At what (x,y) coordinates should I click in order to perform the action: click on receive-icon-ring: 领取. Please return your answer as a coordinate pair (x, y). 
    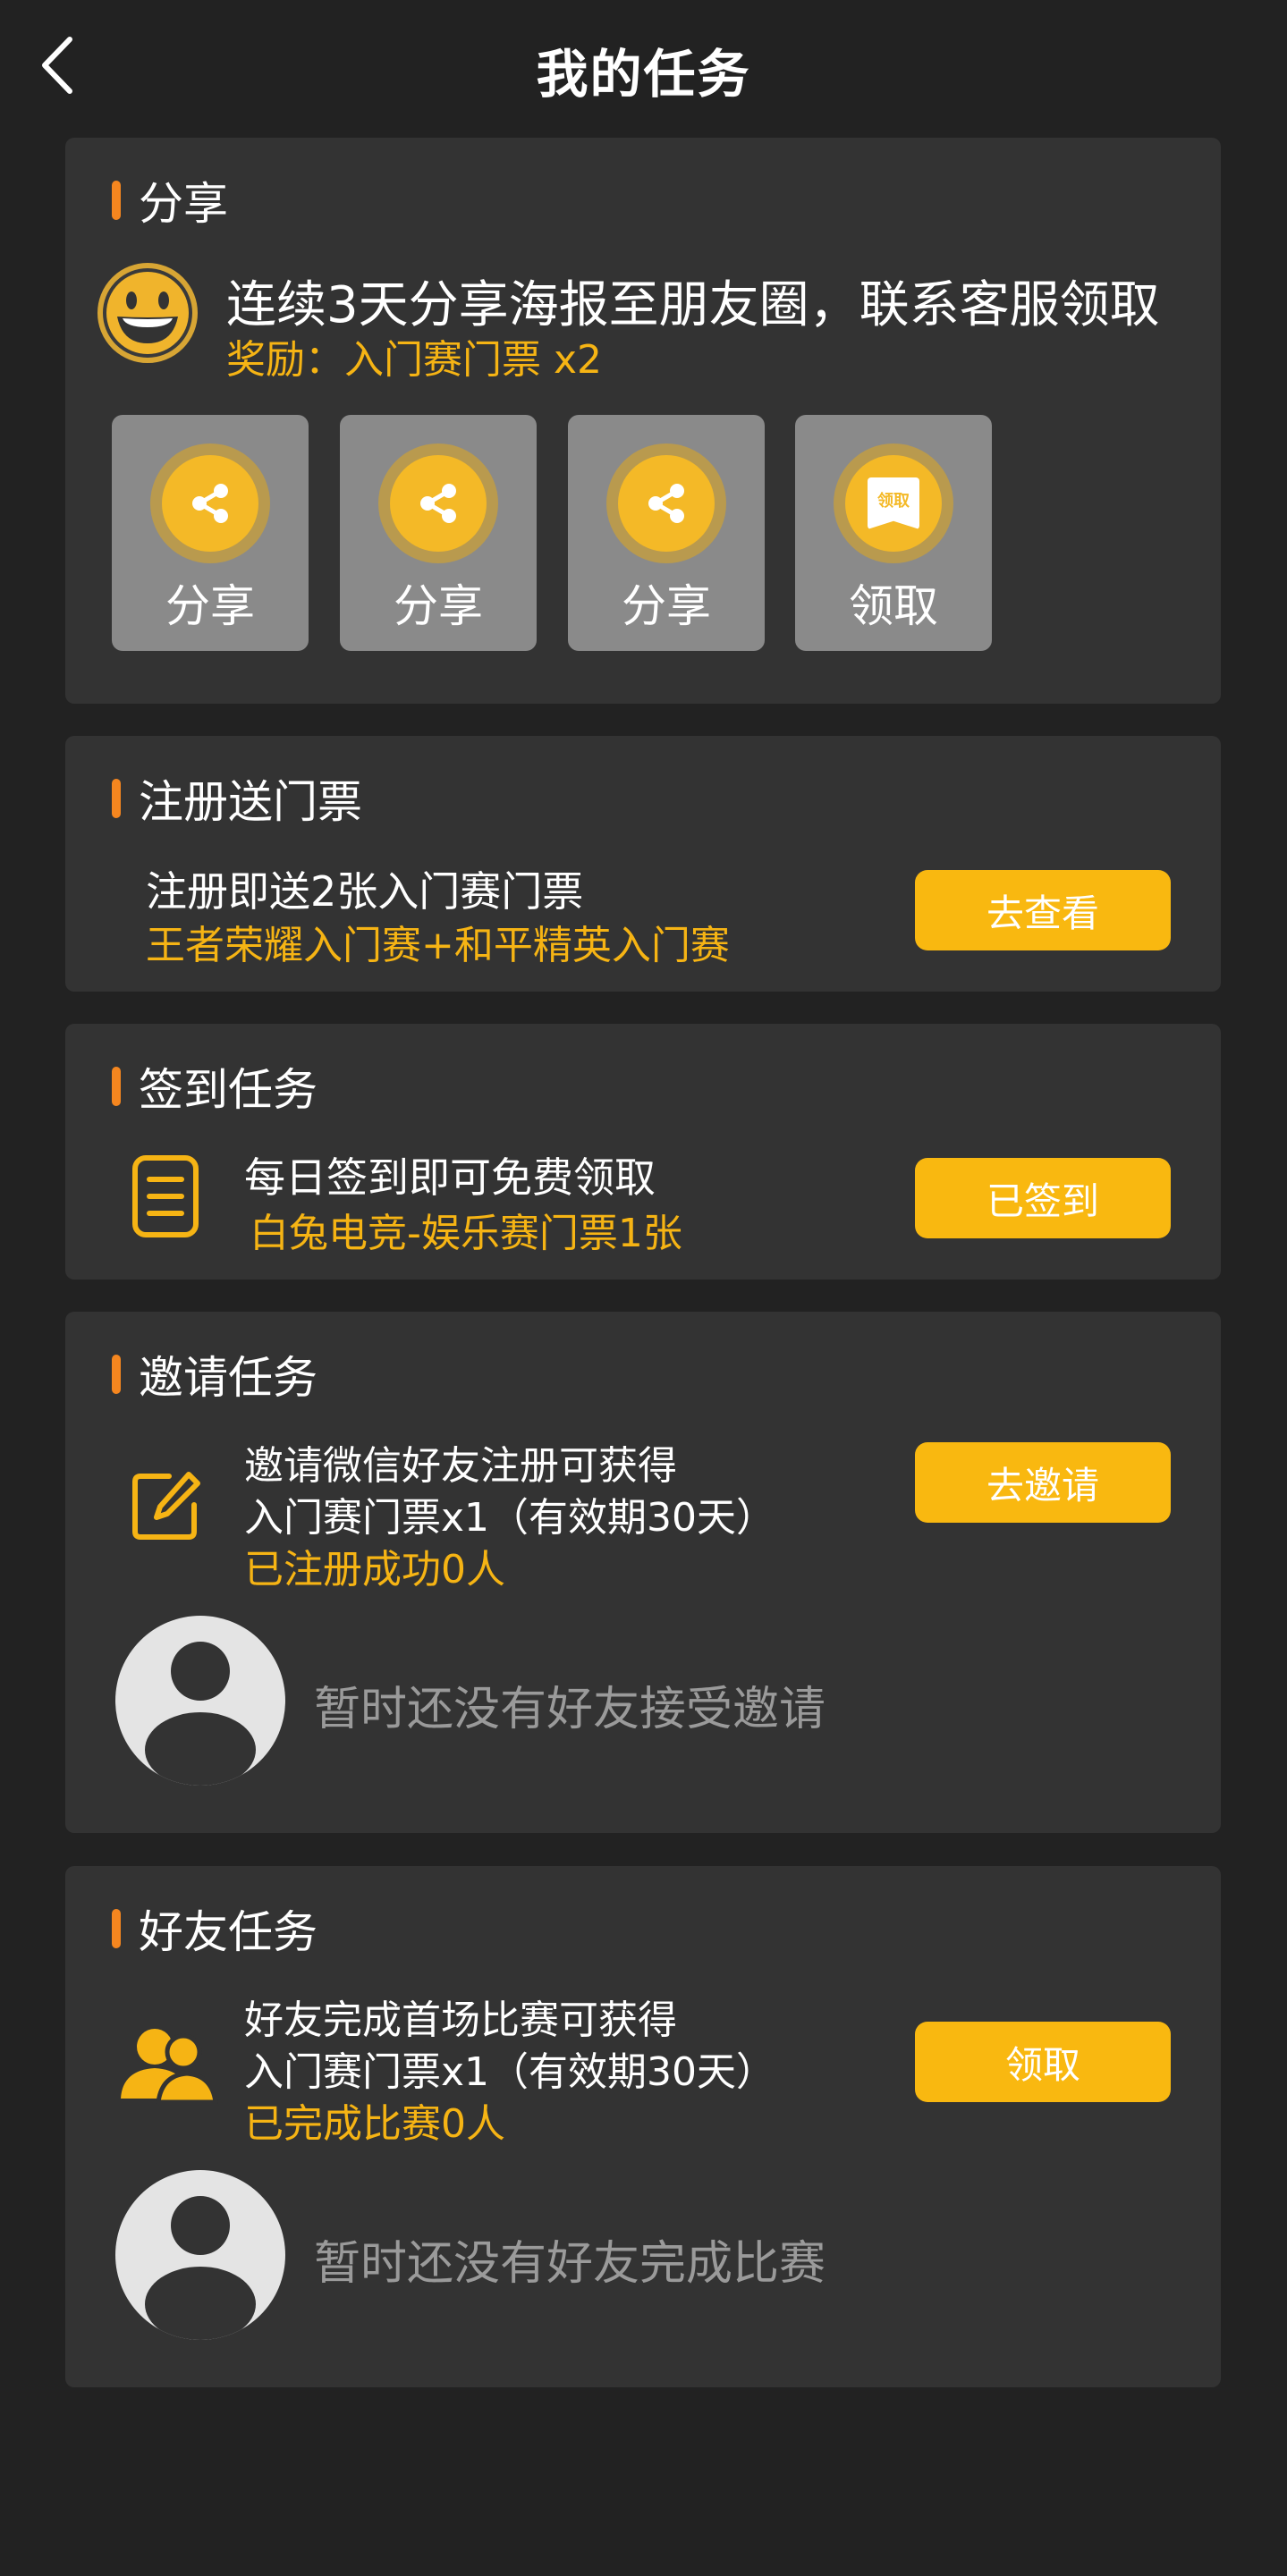
    Looking at the image, I should click on (893, 503).